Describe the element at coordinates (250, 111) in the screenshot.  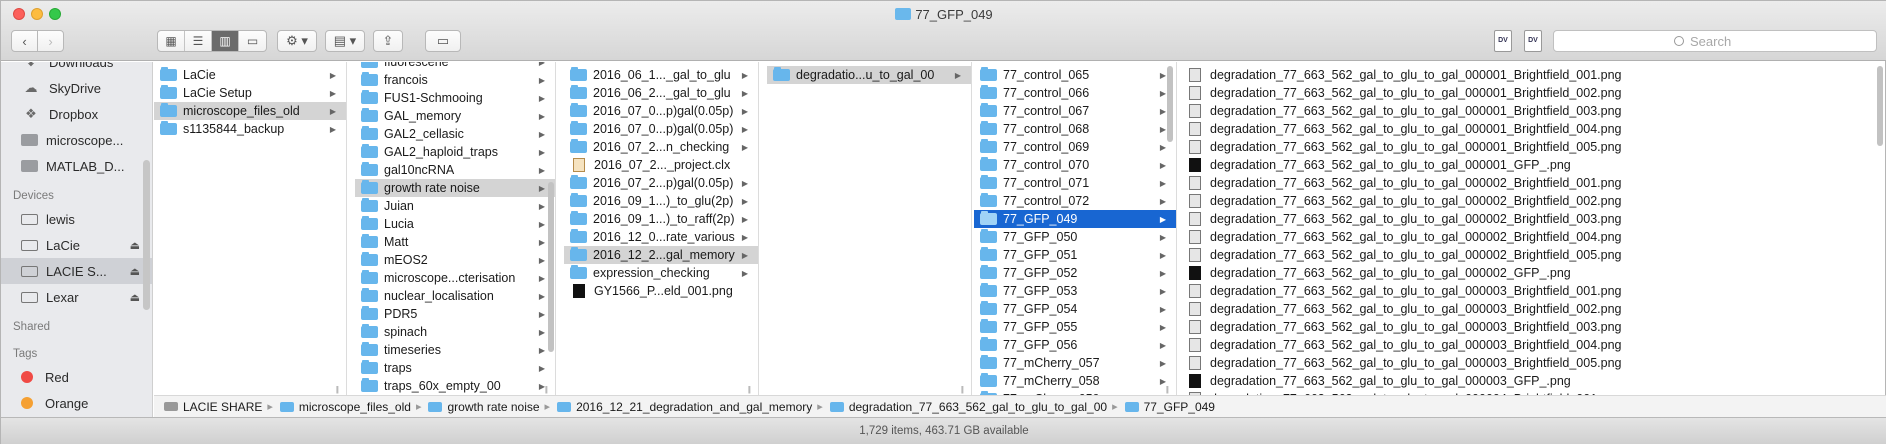
I see `folder-row: microscope_files_old ▶` at that location.